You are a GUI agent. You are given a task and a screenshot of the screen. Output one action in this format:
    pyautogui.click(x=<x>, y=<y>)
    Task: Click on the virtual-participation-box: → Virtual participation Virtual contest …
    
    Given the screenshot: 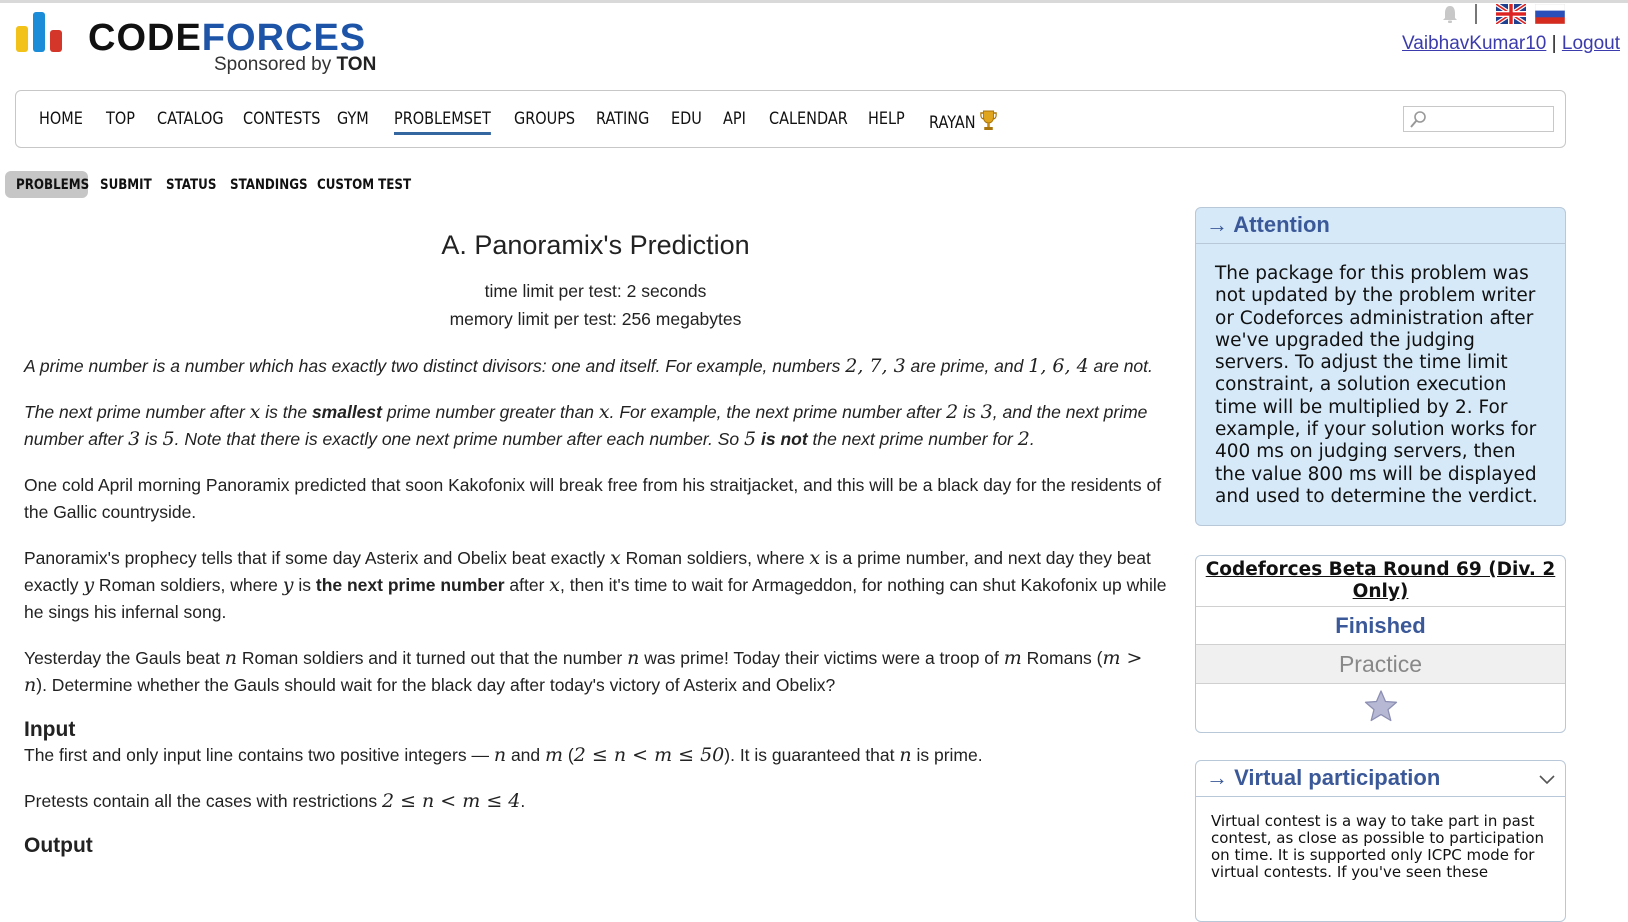 What is the action you would take?
    pyautogui.click(x=1380, y=841)
    